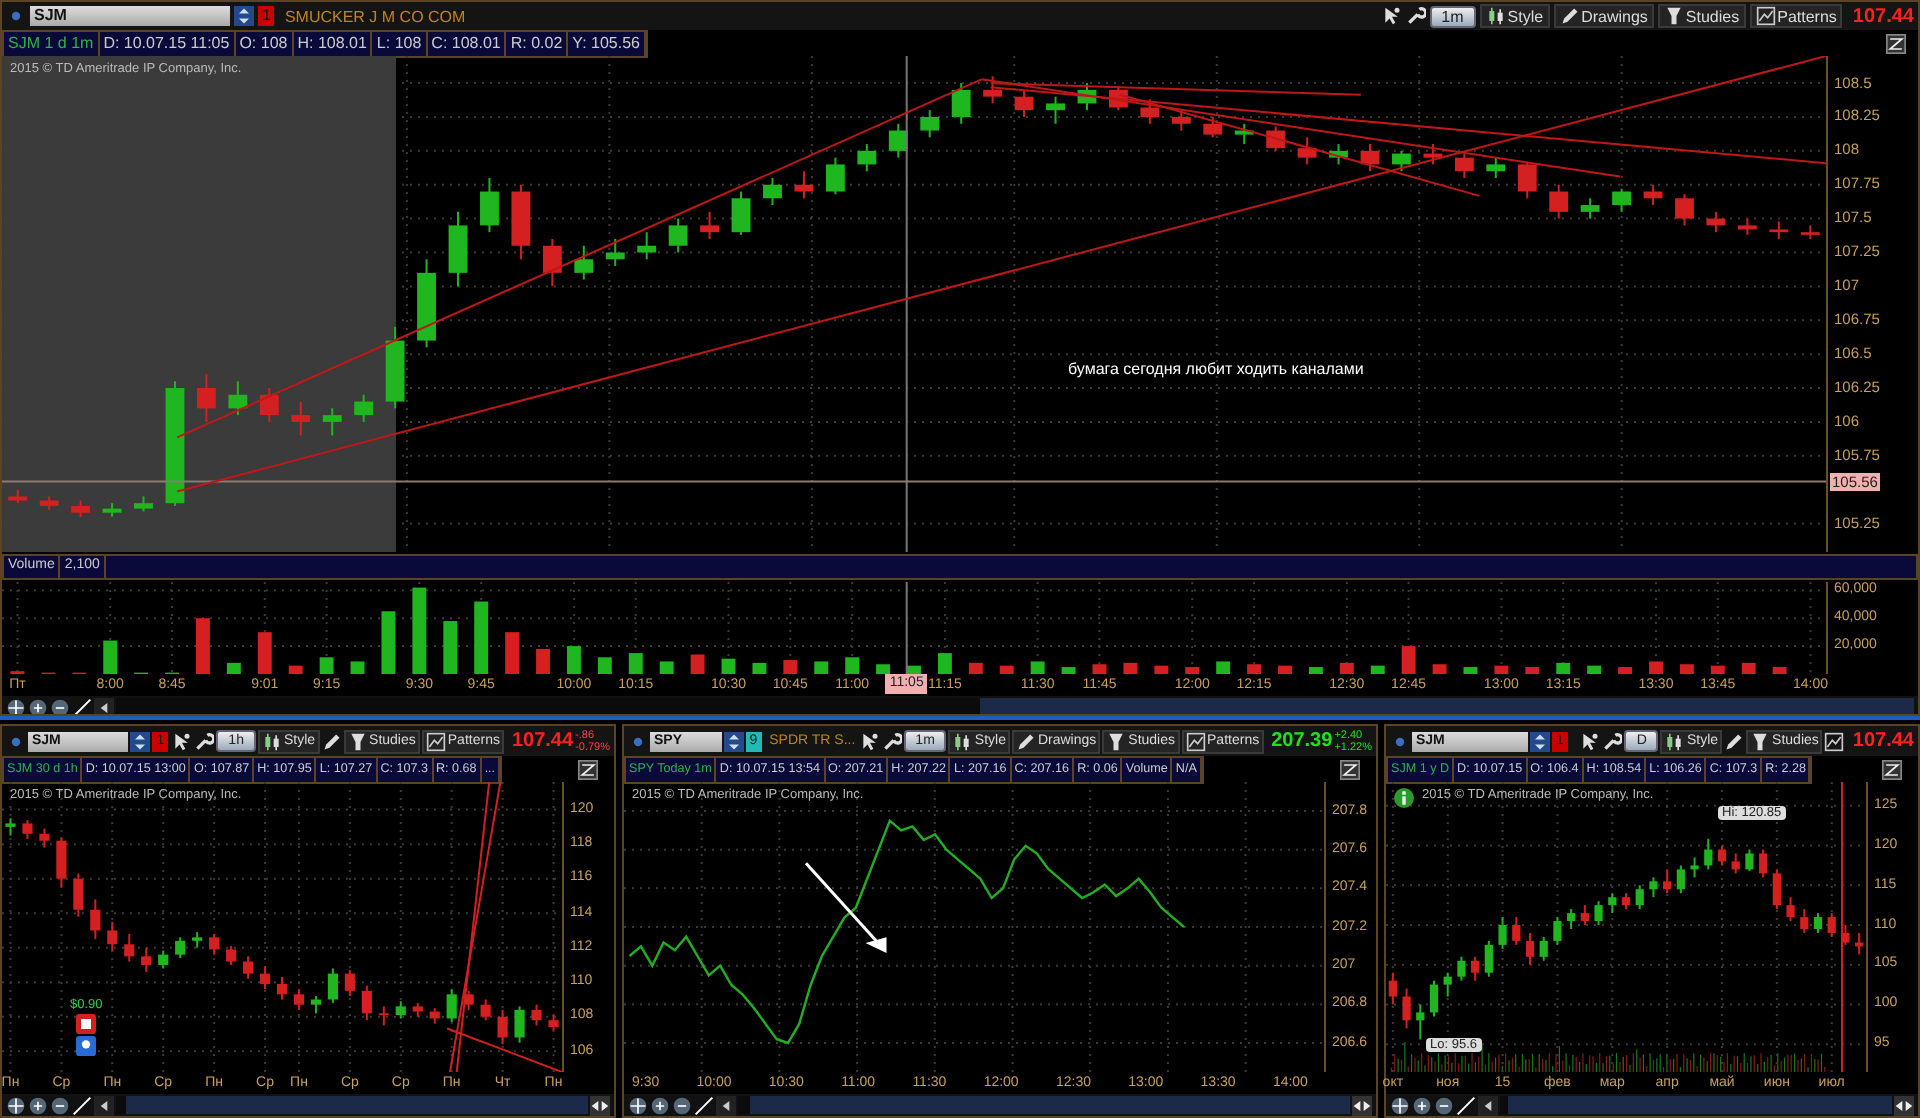 This screenshot has height=1118, width=1920. I want to click on info-value: R: 0.02, so click(537, 43).